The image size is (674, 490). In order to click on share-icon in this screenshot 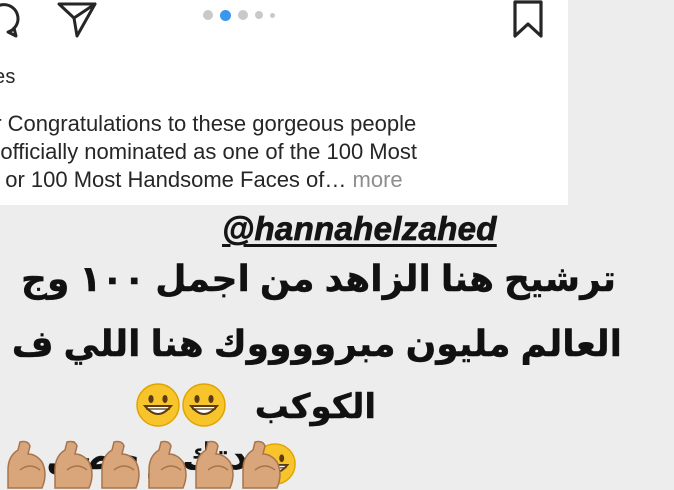, I will do `click(77, 20)`.